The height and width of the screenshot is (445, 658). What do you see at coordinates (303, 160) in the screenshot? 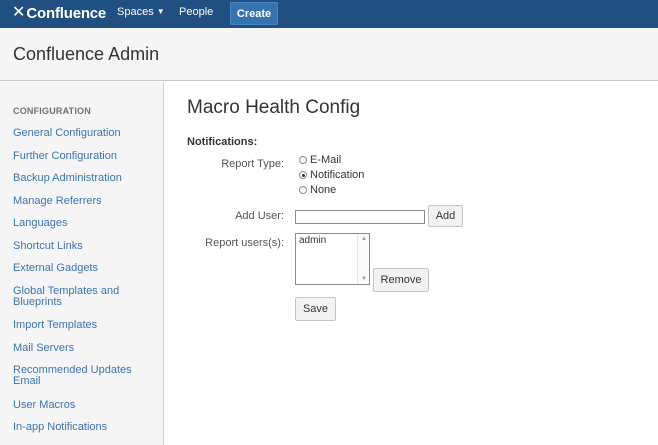
I see `email-radio` at bounding box center [303, 160].